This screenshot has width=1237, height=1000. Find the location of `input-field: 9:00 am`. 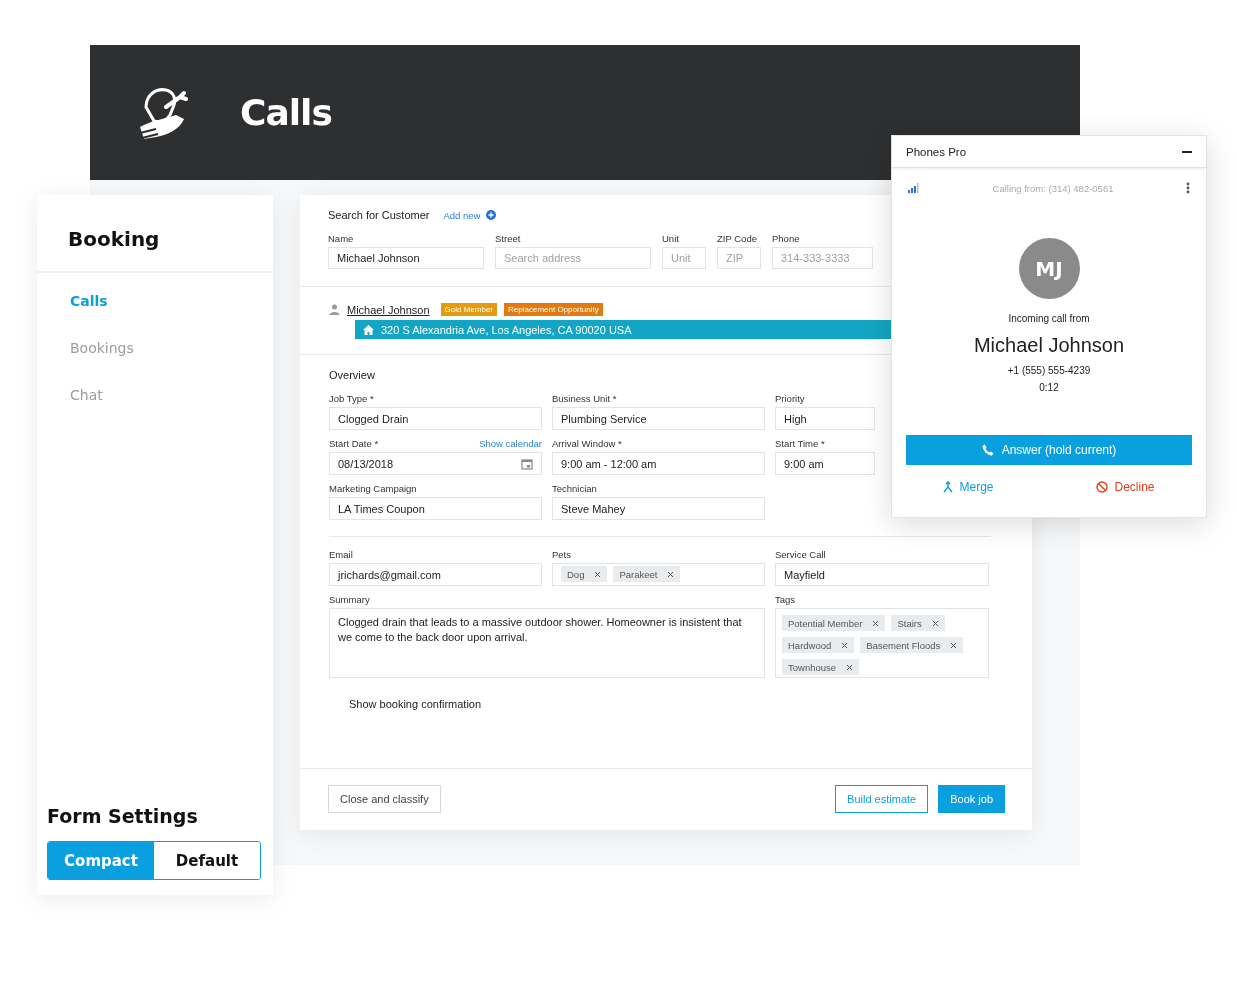

input-field: 9:00 am is located at coordinates (825, 463).